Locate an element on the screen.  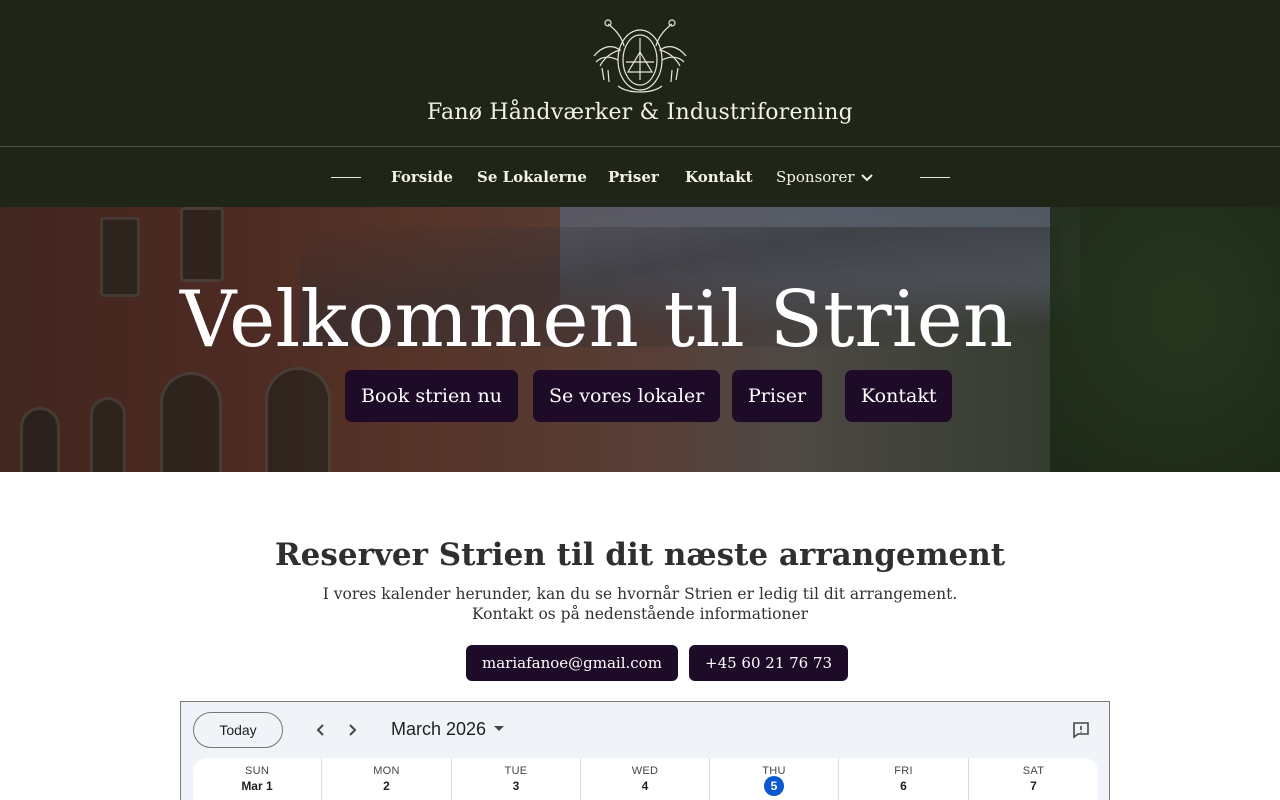
caret-down-icon is located at coordinates (499, 729).